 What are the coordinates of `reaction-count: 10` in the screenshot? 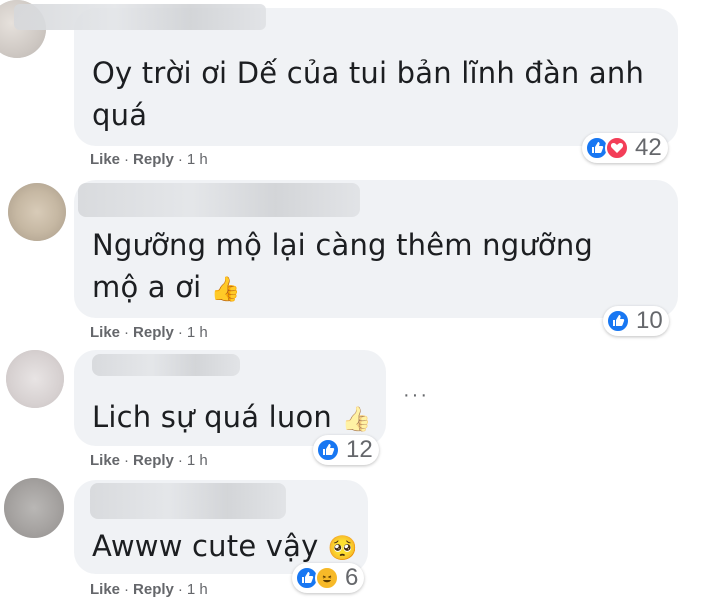 It's located at (649, 320).